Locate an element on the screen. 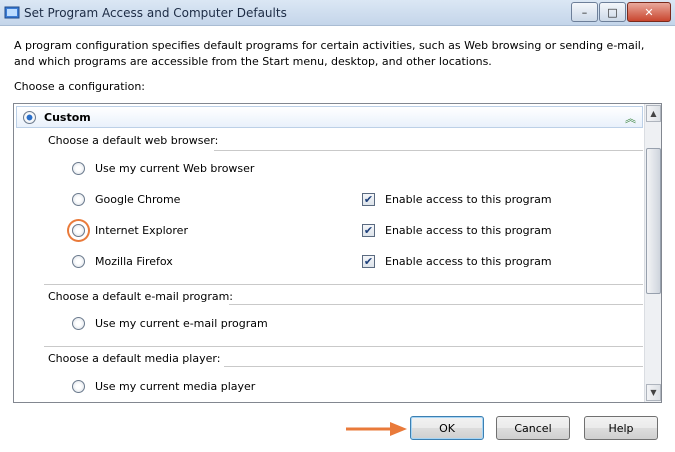  minimize-button: – is located at coordinates (584, 12).